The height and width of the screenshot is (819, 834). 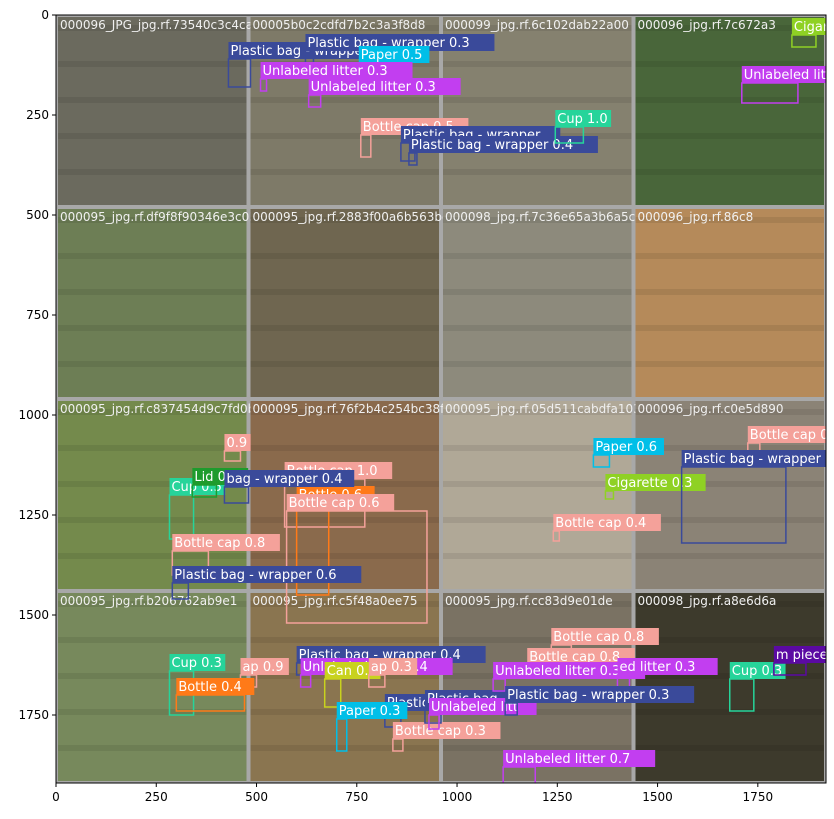 I want to click on x-tick-label: 500, so click(x=256, y=797).